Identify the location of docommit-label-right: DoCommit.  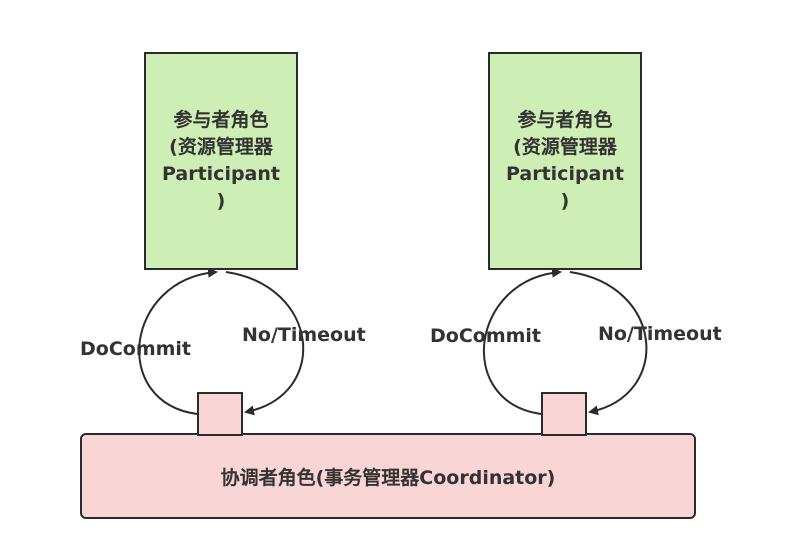
(486, 336).